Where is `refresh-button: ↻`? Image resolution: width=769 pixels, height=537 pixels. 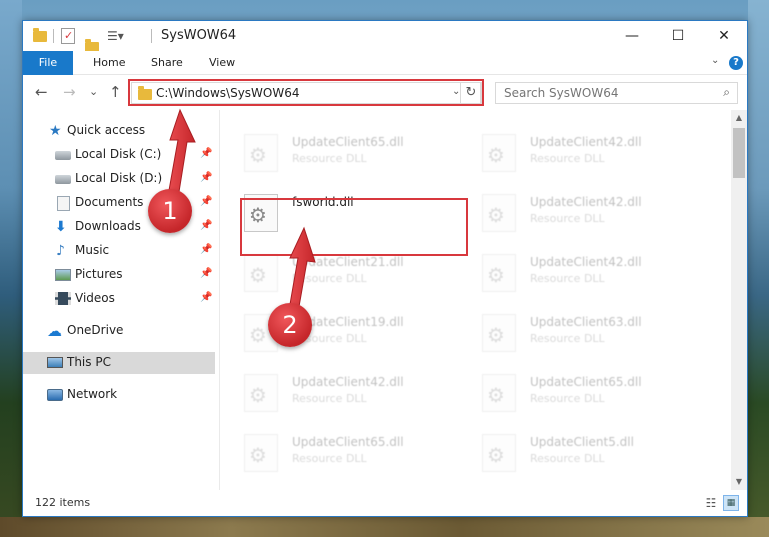
refresh-button: ↻ is located at coordinates (471, 93).